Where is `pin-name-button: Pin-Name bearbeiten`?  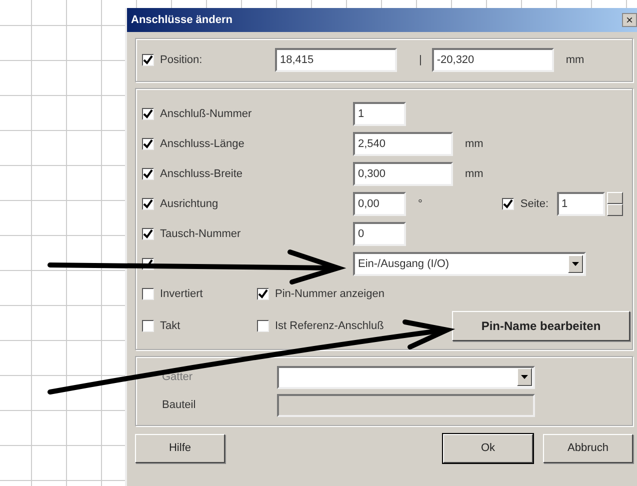
pin-name-button: Pin-Name bearbeiten is located at coordinates (541, 326).